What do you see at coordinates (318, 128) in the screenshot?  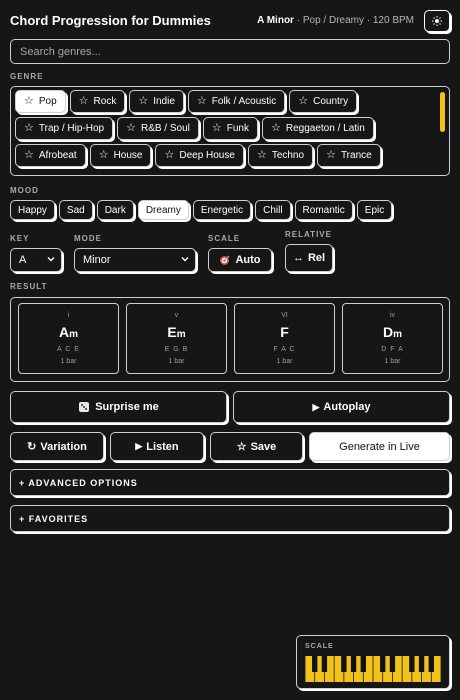 I see `genre-chip-reggaeton-latin: ☆ Reggaeton / Latin` at bounding box center [318, 128].